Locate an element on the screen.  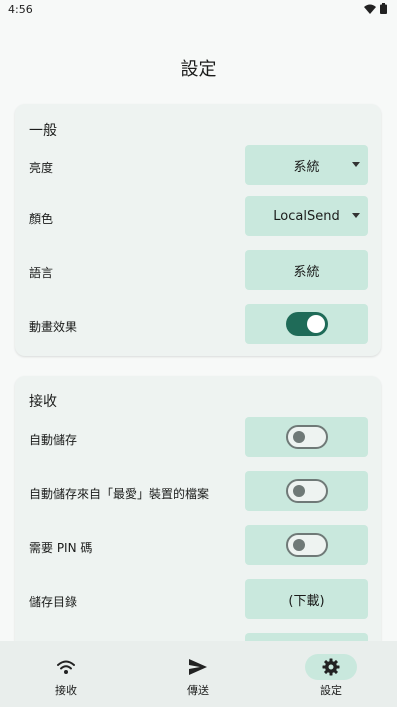
status-icons is located at coordinates (375, 8).